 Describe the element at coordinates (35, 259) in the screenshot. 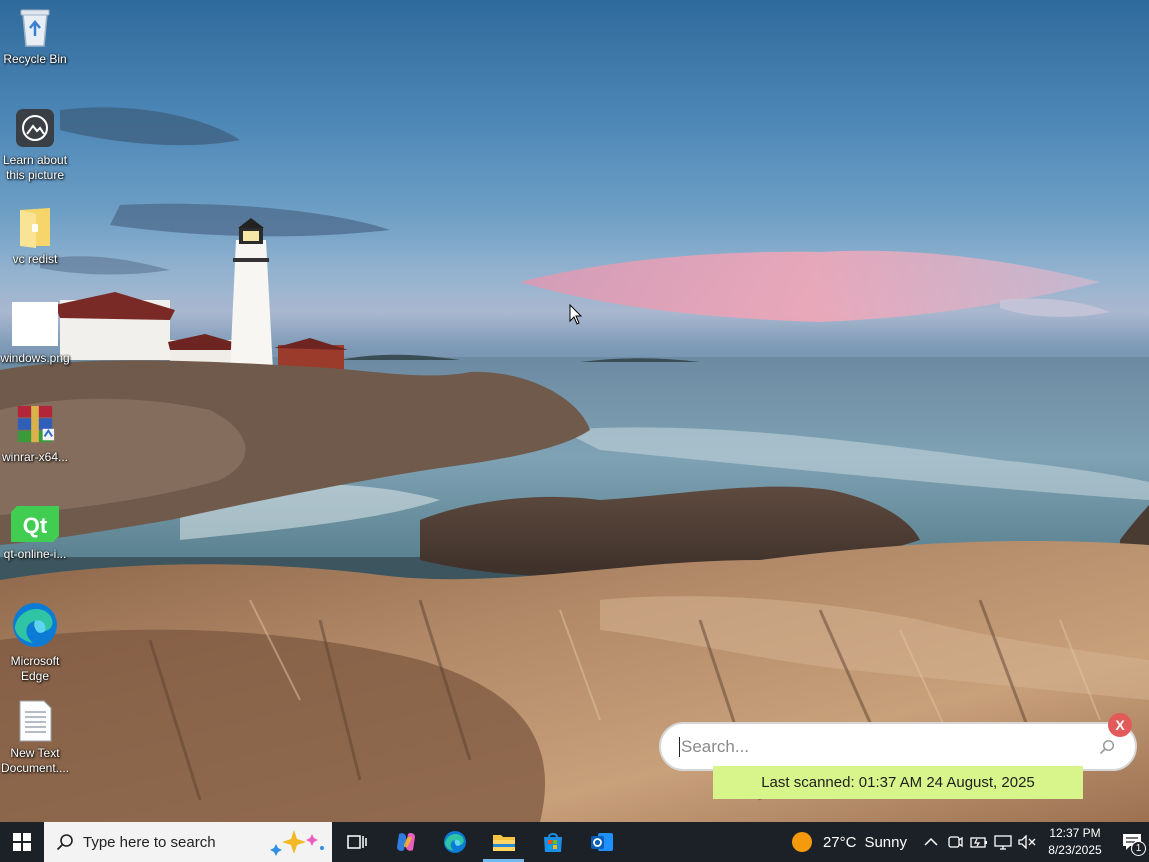

I see `desktop-icon-label: vc redist` at that location.